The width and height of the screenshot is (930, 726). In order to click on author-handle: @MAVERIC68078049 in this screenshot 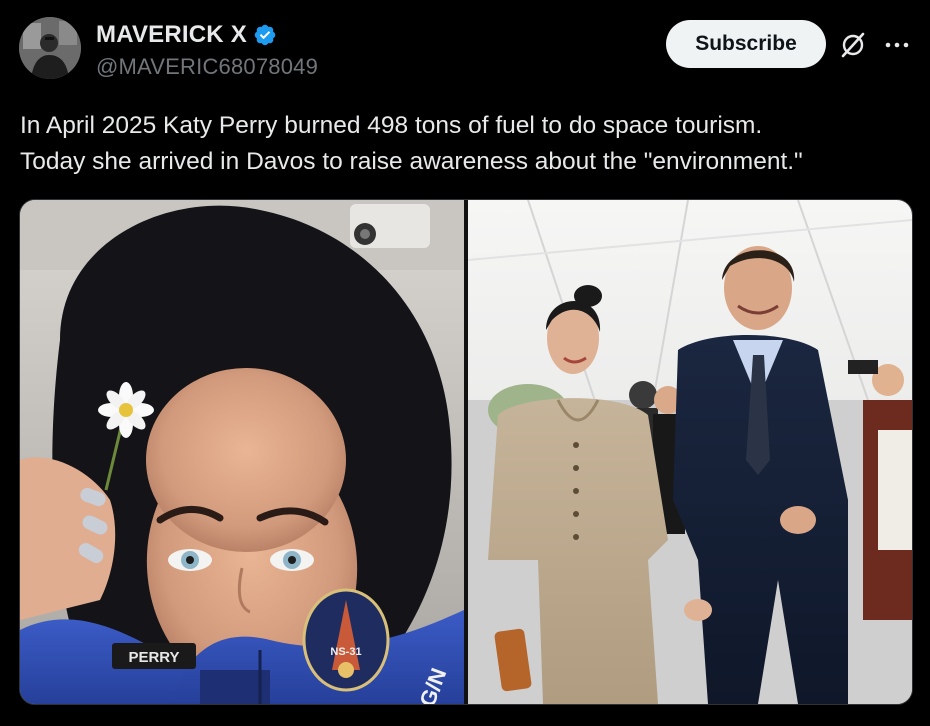, I will do `click(207, 67)`.